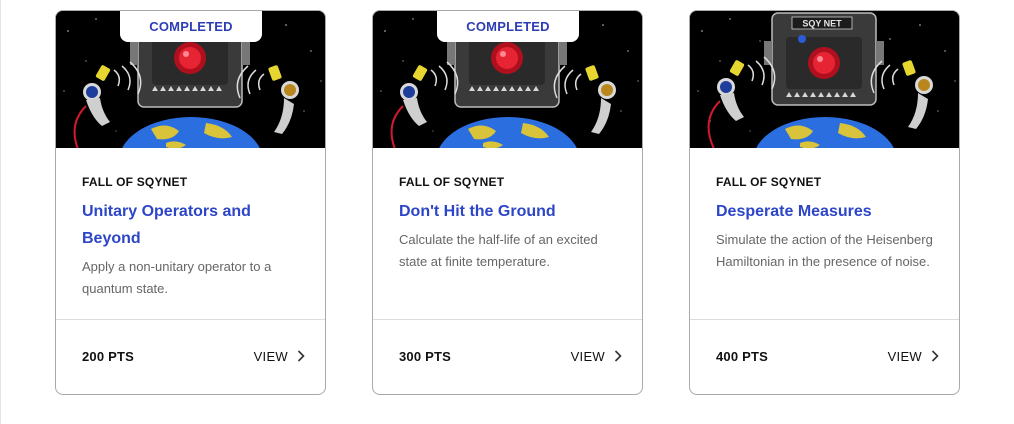  What do you see at coordinates (194, 225) in the screenshot?
I see `challenge-title: Unitary Operators and Beyond` at bounding box center [194, 225].